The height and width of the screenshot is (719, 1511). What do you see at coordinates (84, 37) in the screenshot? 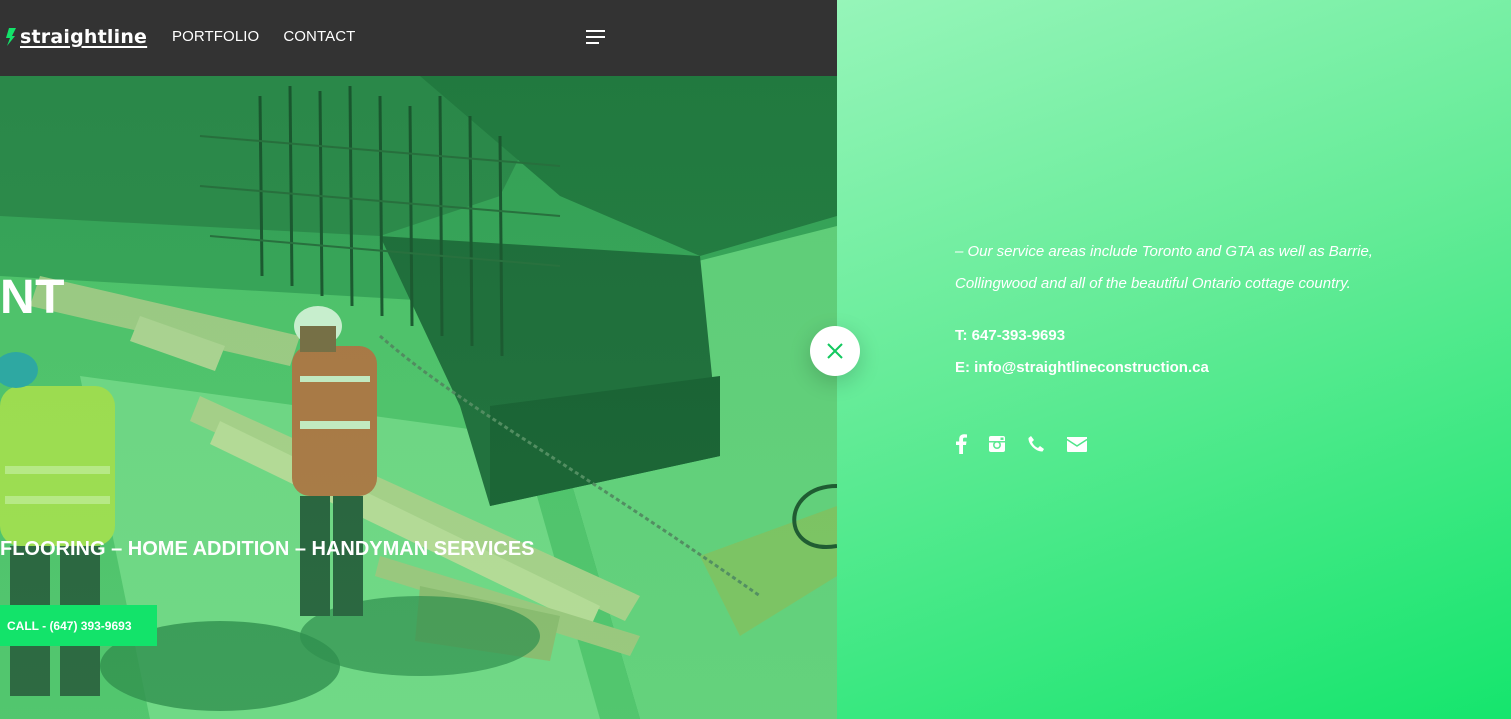
I see `logo-text: straightline` at bounding box center [84, 37].